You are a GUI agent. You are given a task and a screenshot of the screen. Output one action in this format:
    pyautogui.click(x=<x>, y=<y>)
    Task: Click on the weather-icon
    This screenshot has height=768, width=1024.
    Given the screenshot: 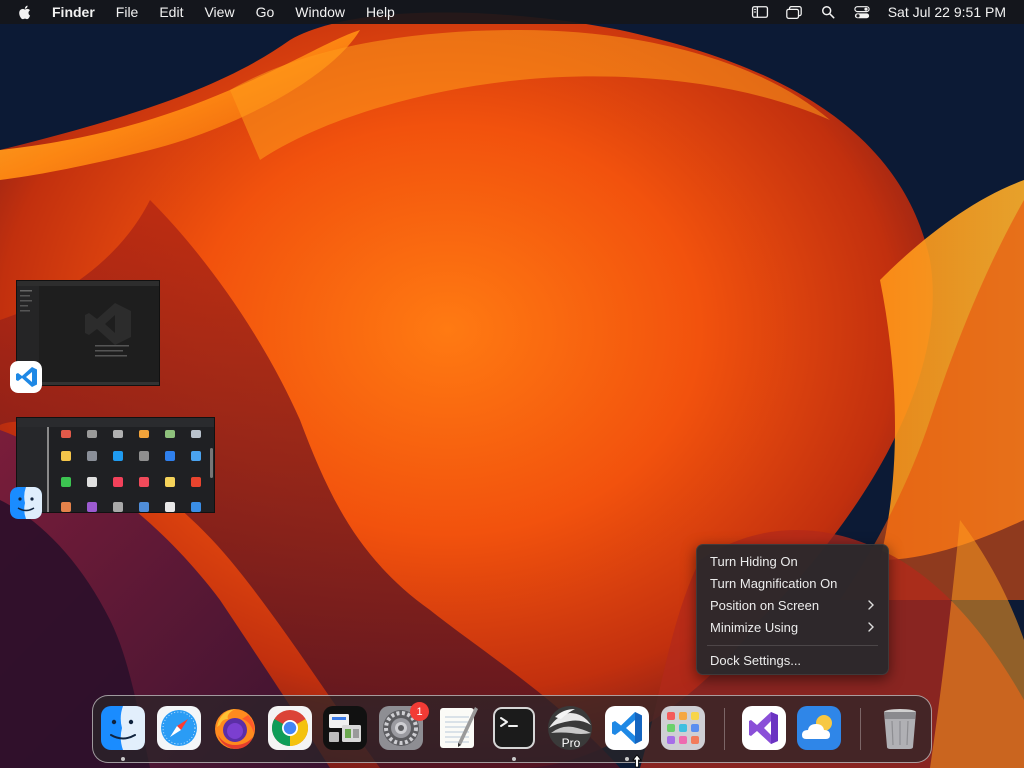 What is the action you would take?
    pyautogui.click(x=819, y=728)
    